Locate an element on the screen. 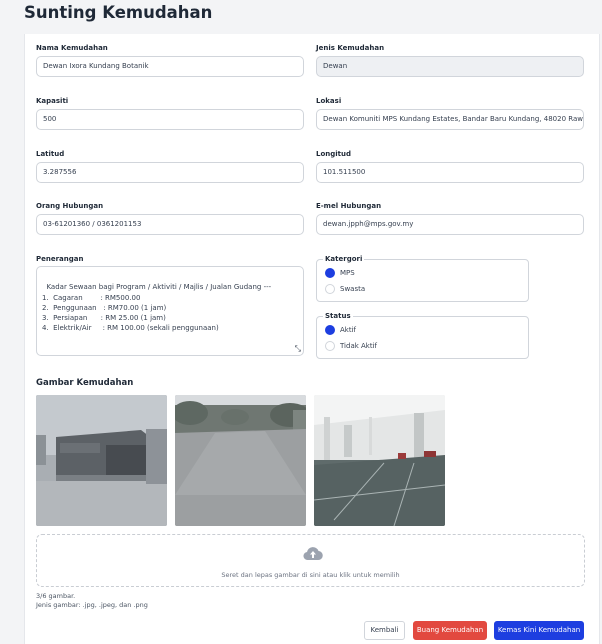 Image resolution: width=602 pixels, height=644 pixels. resize-handle-icon: ⤡ is located at coordinates (298, 349).